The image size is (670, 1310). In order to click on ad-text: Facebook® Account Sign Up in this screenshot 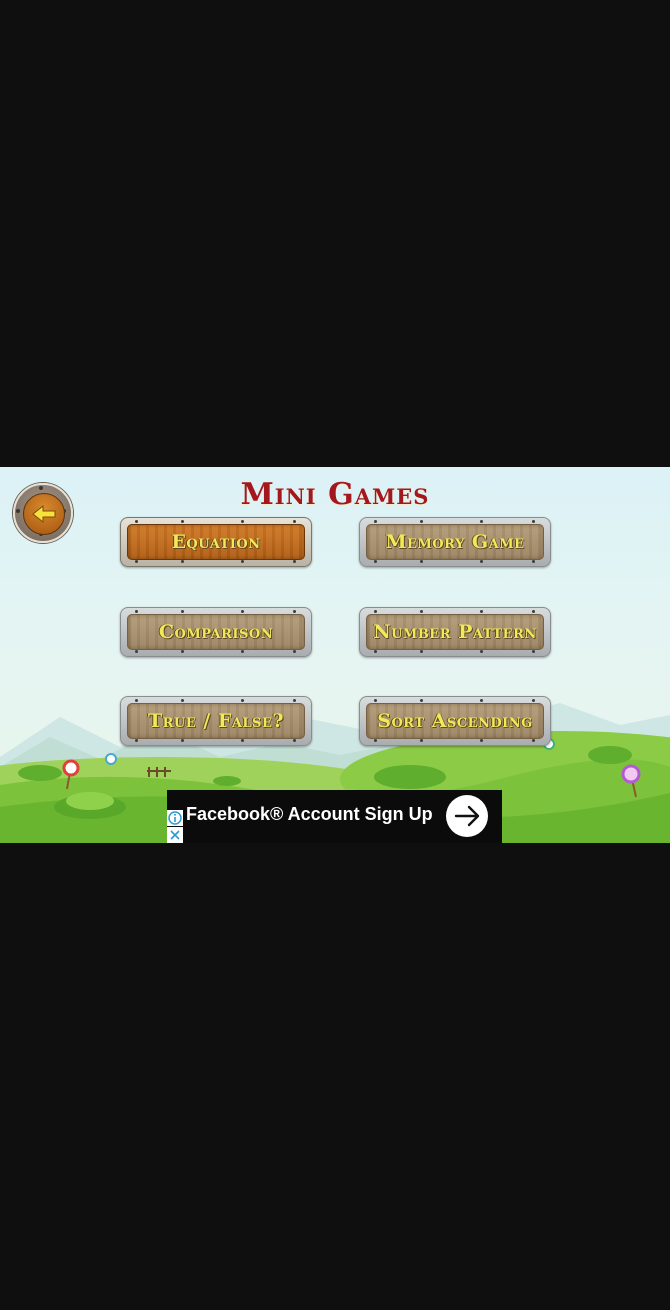, I will do `click(309, 814)`.